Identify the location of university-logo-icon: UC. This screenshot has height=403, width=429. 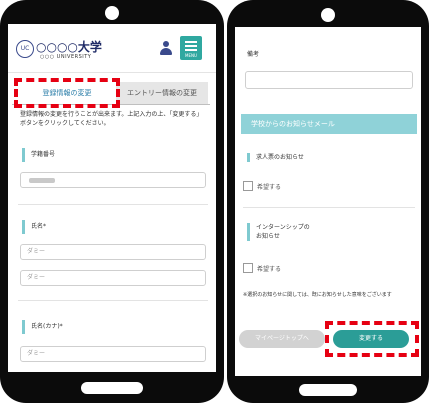
(25, 49).